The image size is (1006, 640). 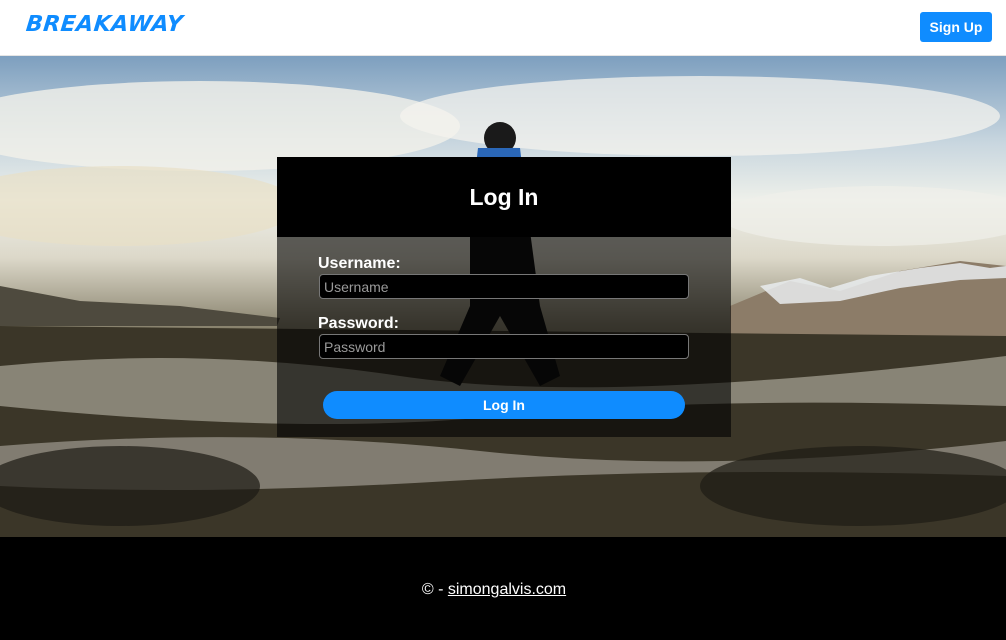 I want to click on top-navbar: BREAKAWAY Sign Up, so click(x=503, y=28).